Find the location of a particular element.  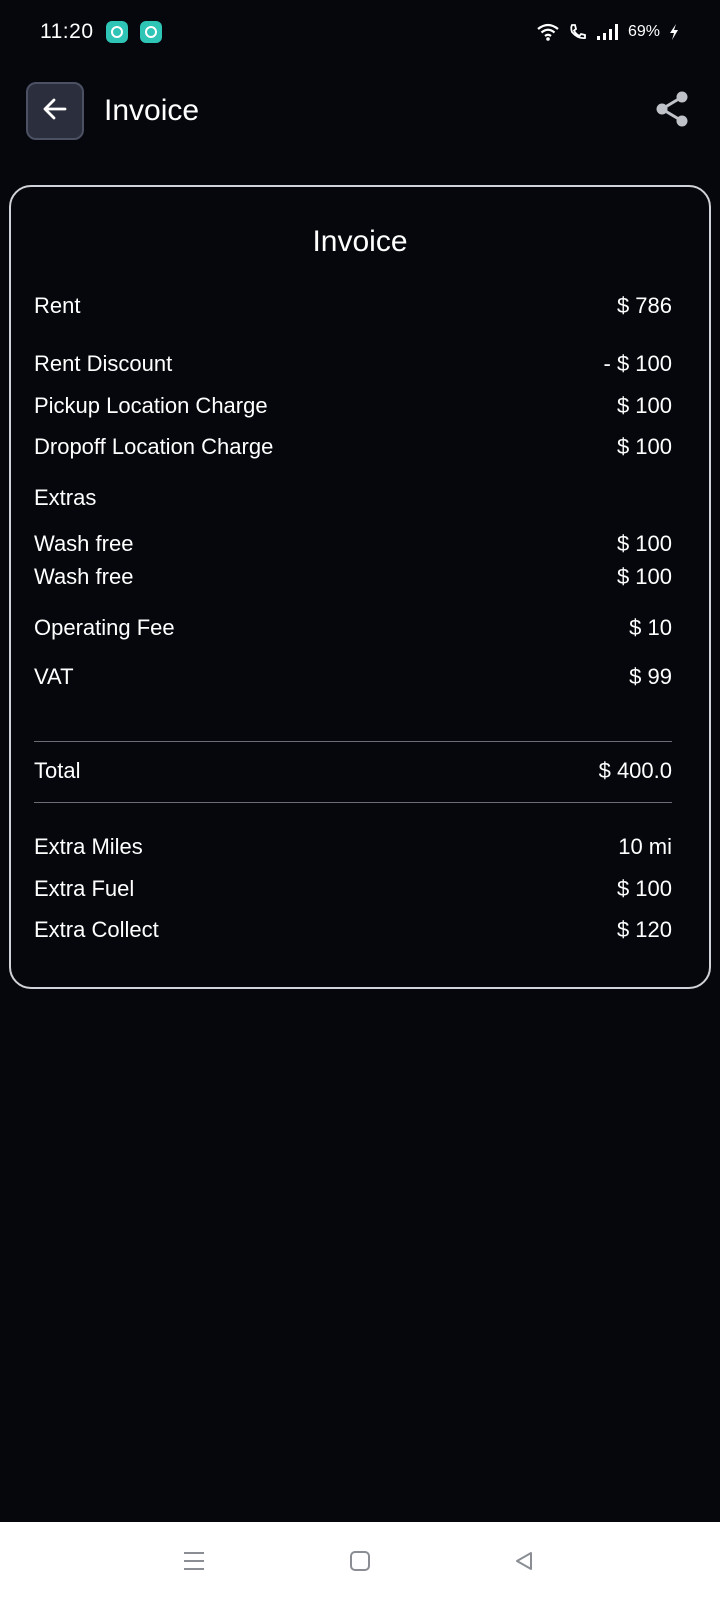

extra-fuel-row: Extra Fuel $ 100 is located at coordinates (353, 889).